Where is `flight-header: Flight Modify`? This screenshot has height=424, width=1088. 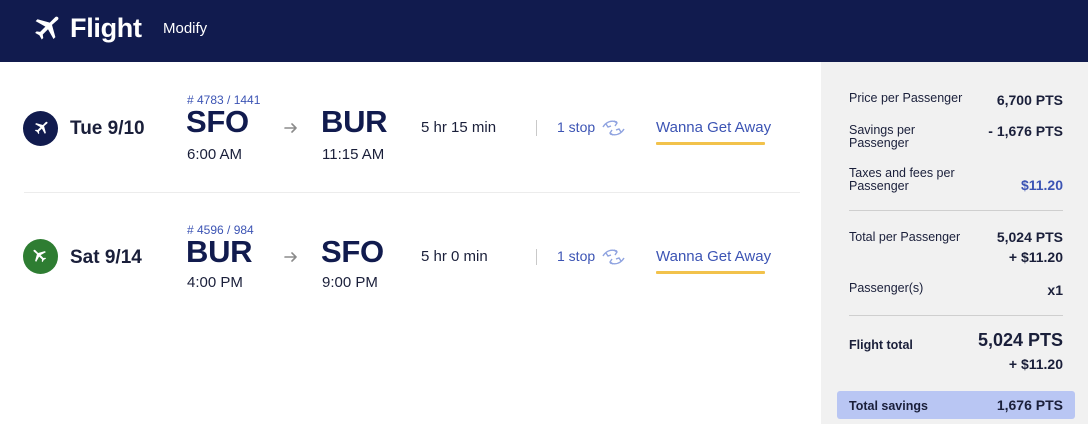 flight-header: Flight Modify is located at coordinates (544, 31).